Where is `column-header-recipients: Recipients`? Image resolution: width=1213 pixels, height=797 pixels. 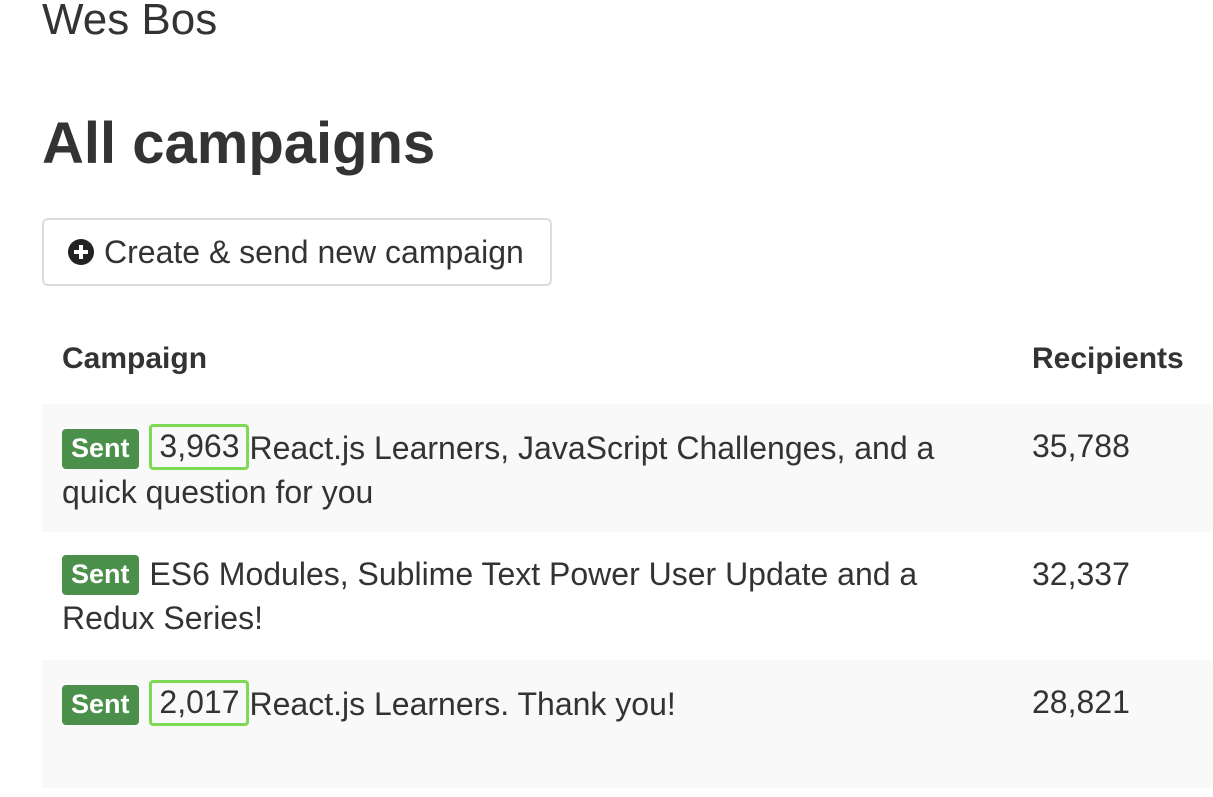
column-header-recipients: Recipients is located at coordinates (1108, 358).